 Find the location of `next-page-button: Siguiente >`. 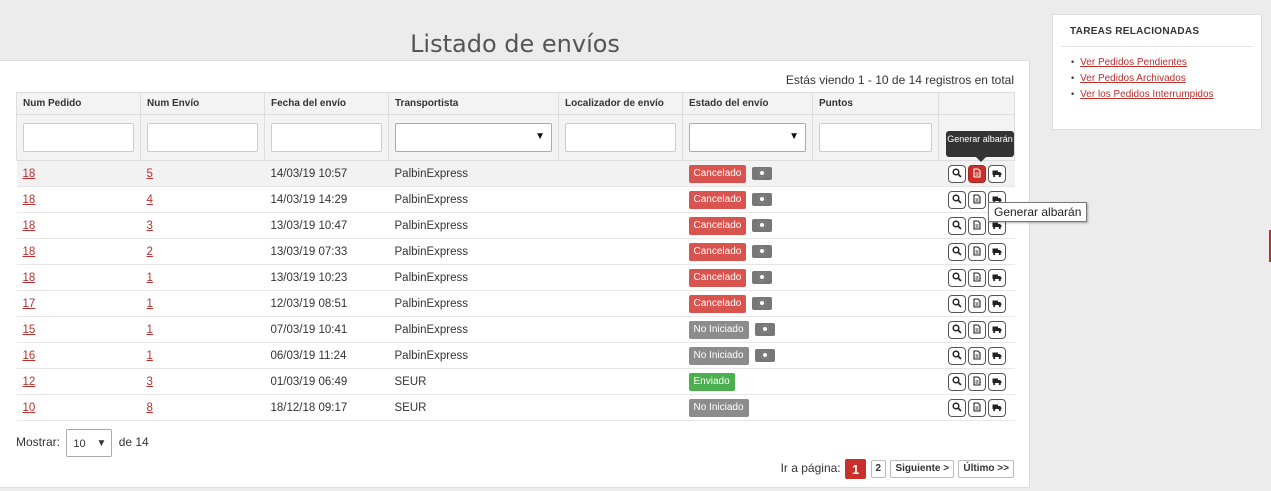

next-page-button: Siguiente > is located at coordinates (922, 469).